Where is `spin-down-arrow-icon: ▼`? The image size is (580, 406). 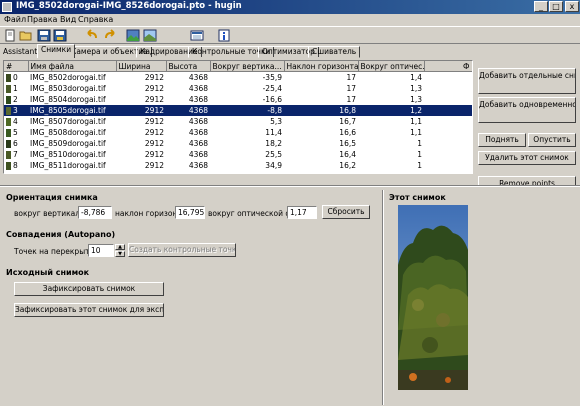
spin-down-arrow-icon: ▼ is located at coordinates (120, 254).